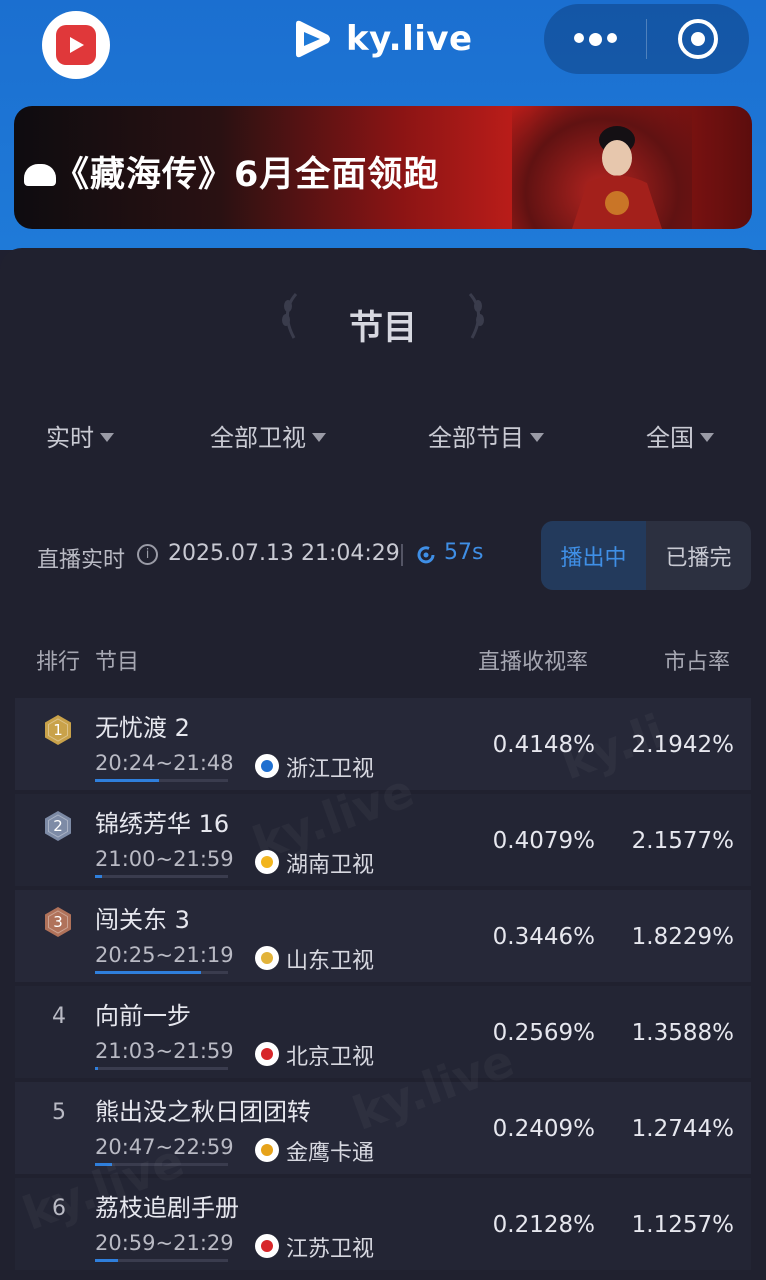 The height and width of the screenshot is (1280, 766). Describe the element at coordinates (164, 1243) in the screenshot. I see `program-time: 20:59~21:29` at that location.